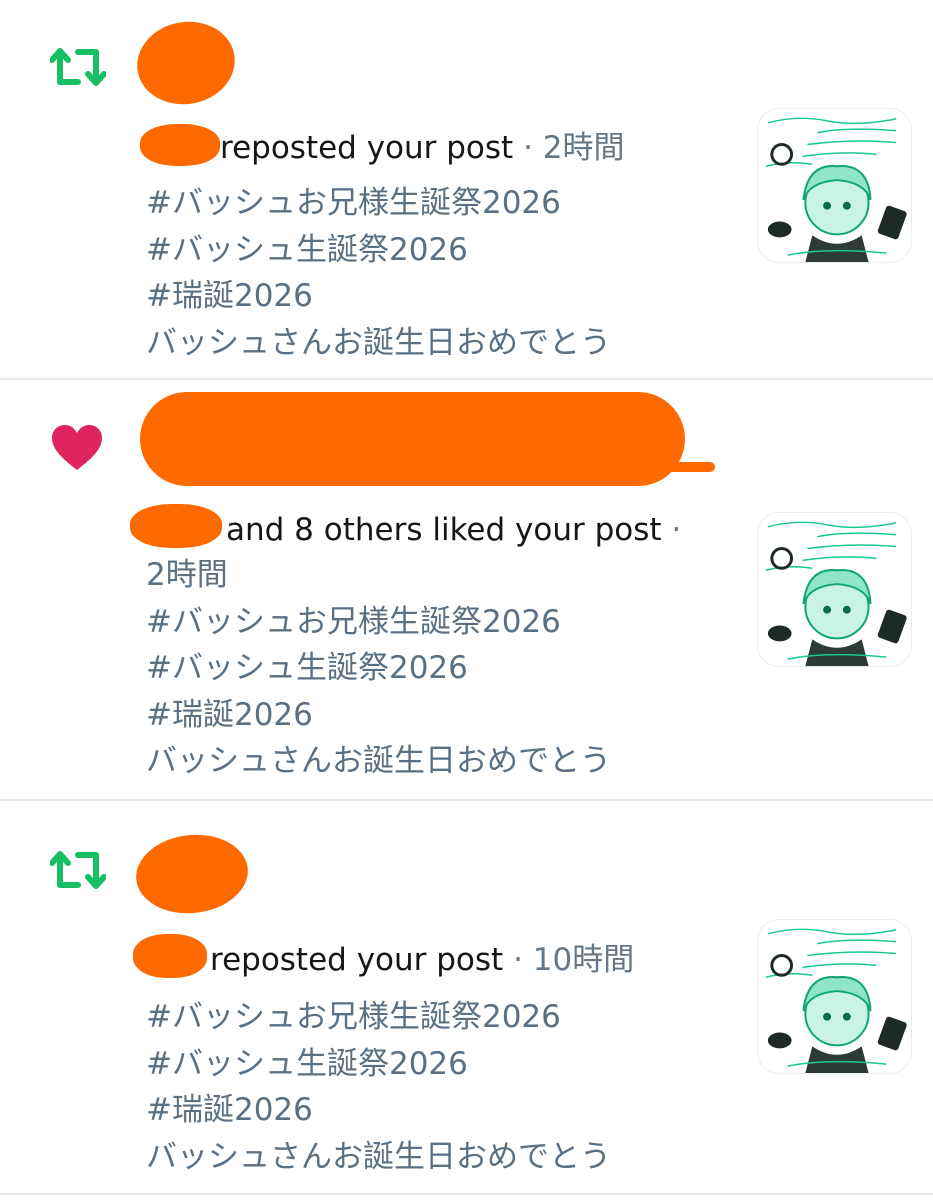 The height and width of the screenshot is (1200, 933). Describe the element at coordinates (583, 960) in the screenshot. I see `timestamp: 10時間` at that location.